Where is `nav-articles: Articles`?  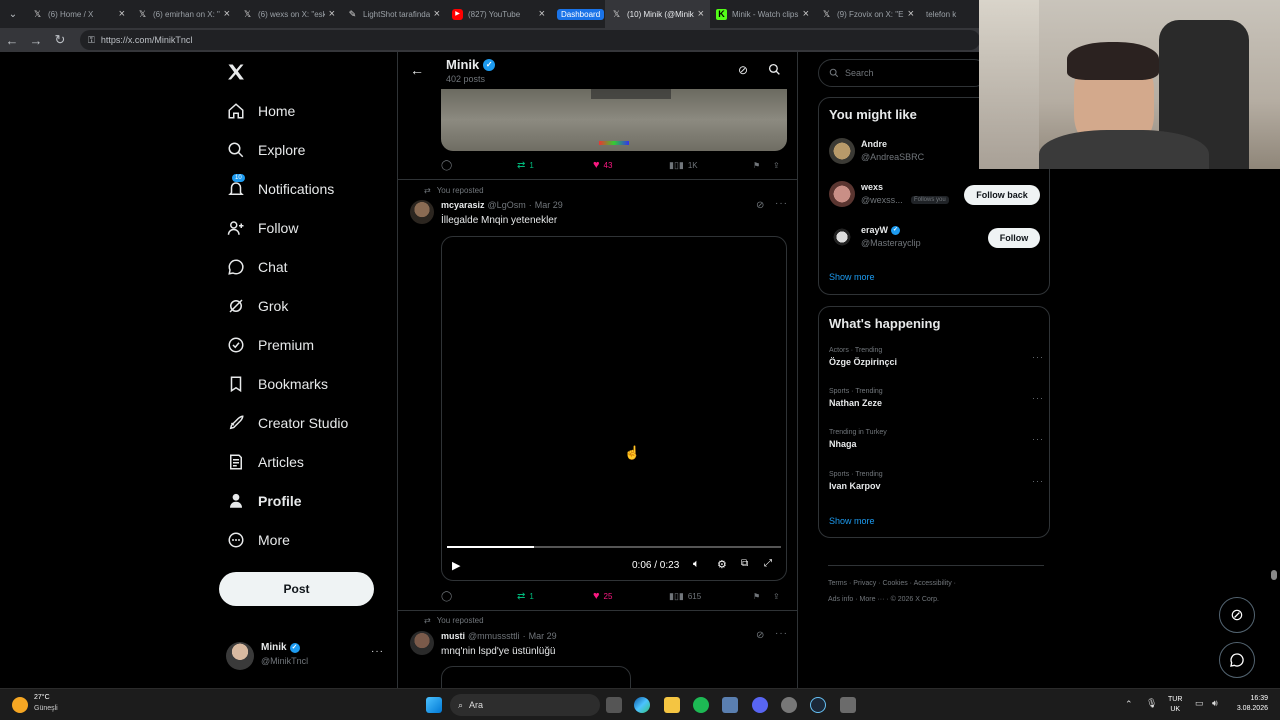
nav-articles: Articles is located at coordinates (265, 462).